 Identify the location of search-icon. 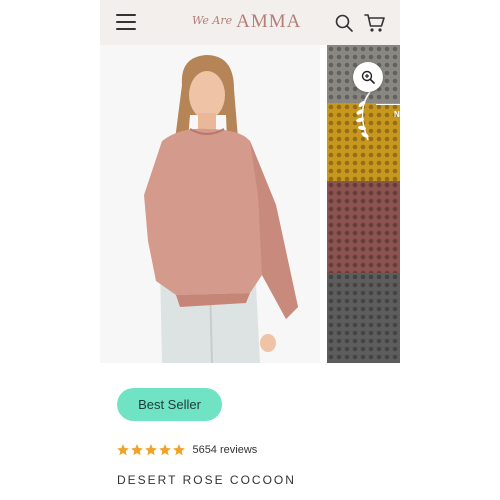
(344, 23).